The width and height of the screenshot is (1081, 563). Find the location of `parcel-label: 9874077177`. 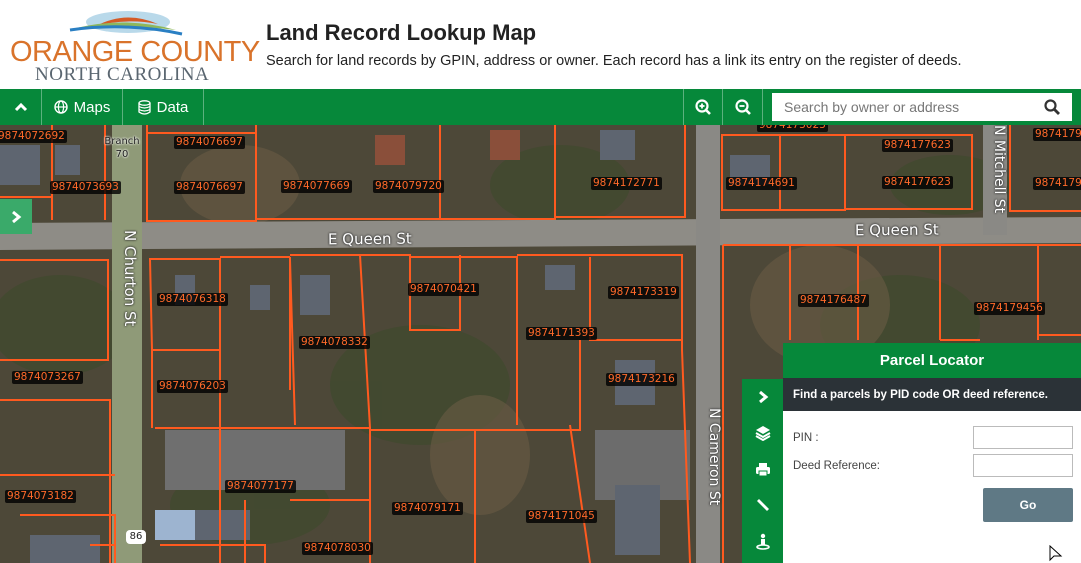

parcel-label: 9874077177 is located at coordinates (260, 486).